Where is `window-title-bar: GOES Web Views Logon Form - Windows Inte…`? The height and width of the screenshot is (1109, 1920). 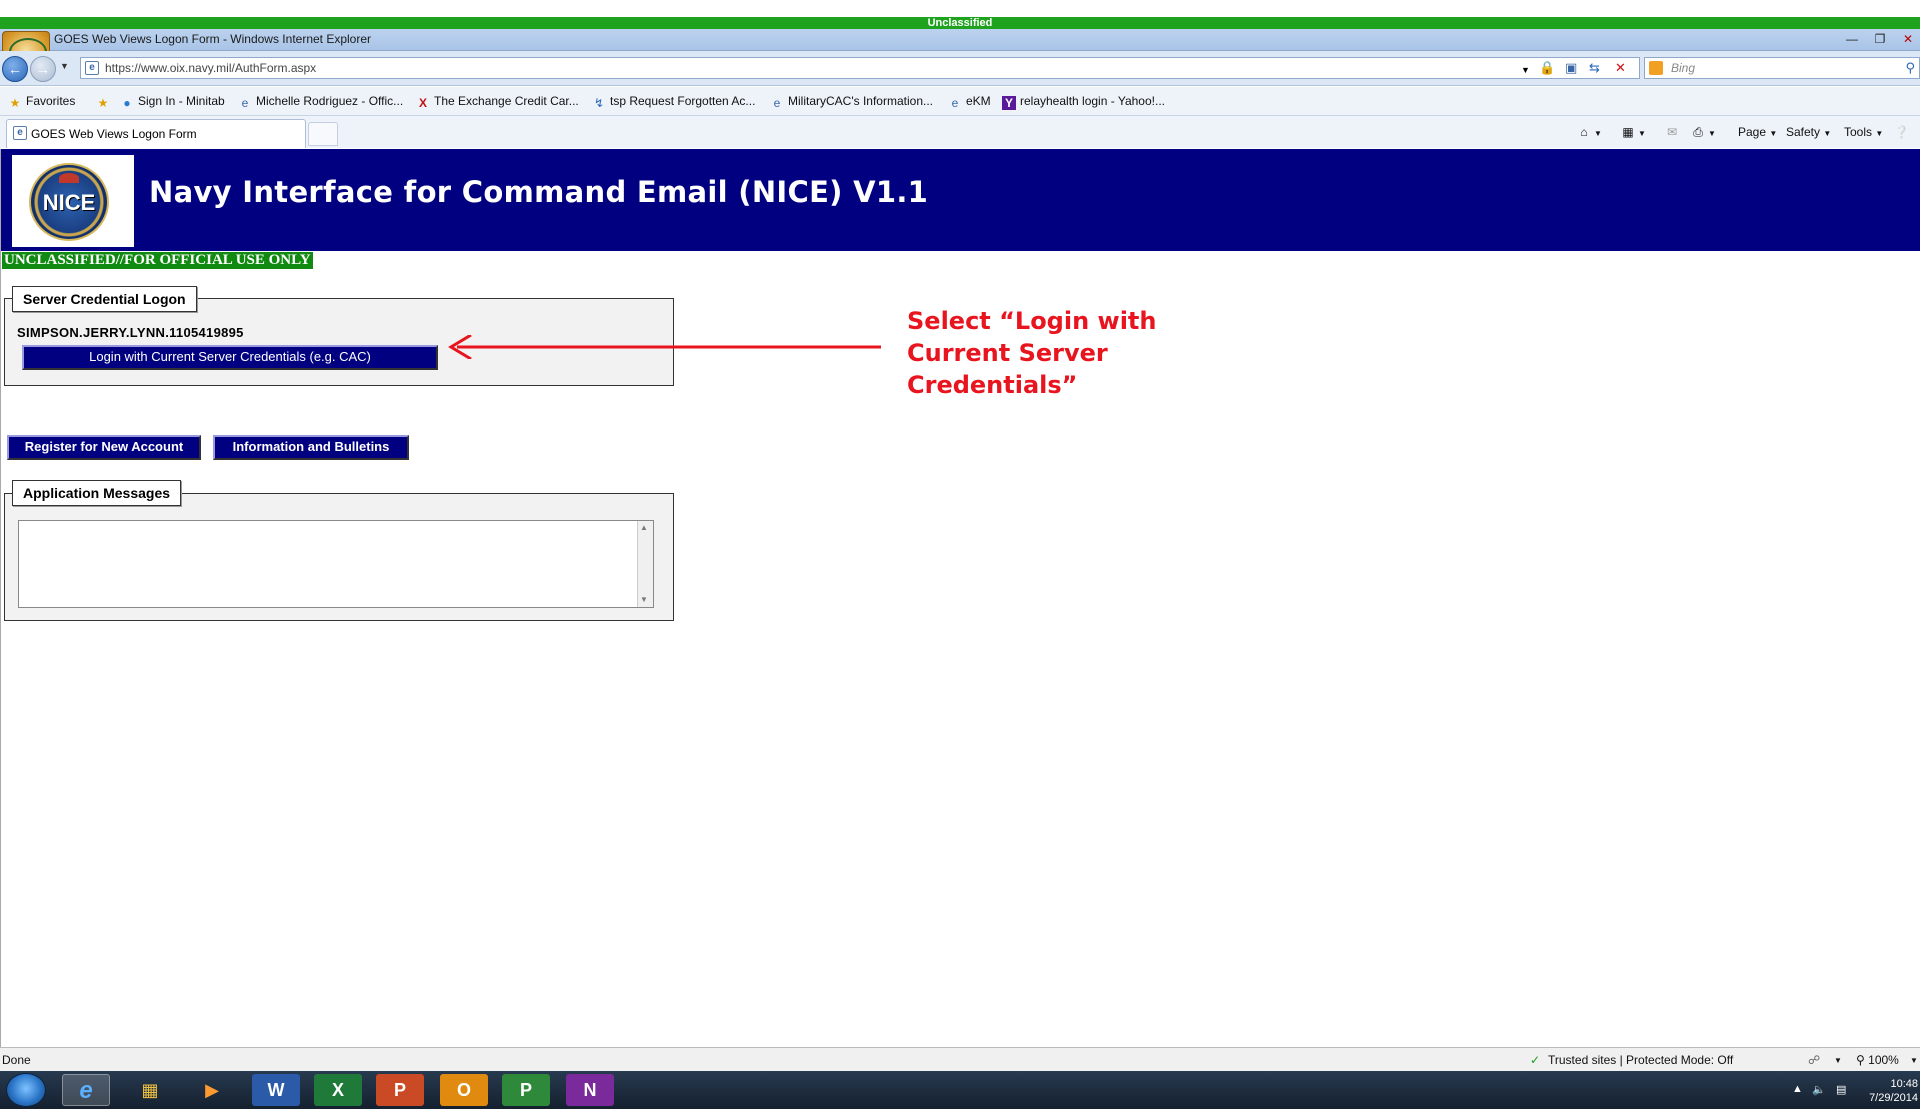
window-title-bar: GOES Web Views Logon Form - Windows Inte… is located at coordinates (960, 52).